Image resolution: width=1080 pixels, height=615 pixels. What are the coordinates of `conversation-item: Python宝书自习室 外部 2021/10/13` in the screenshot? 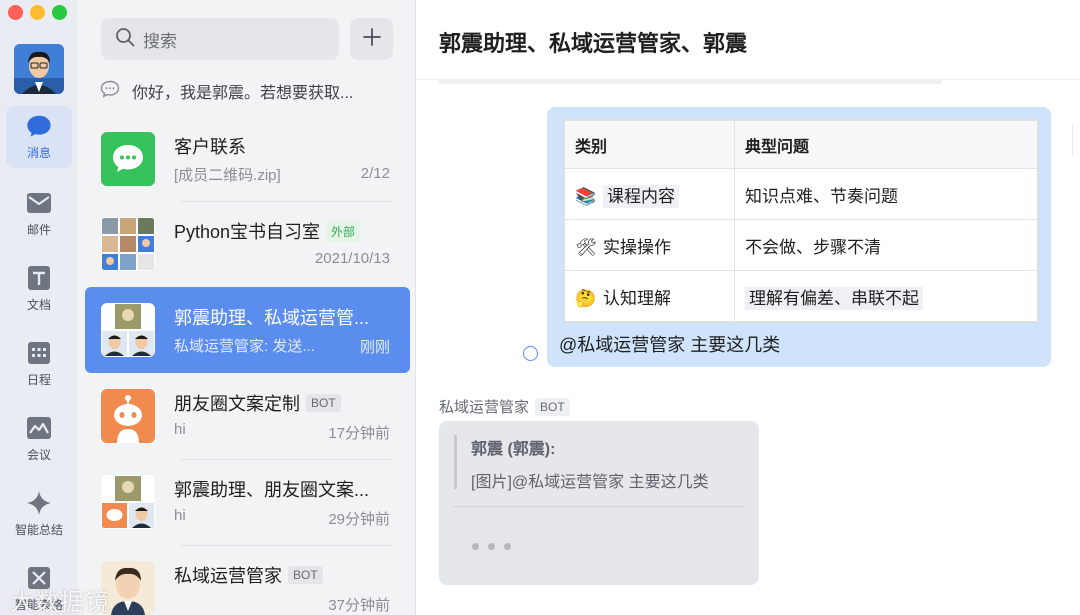 It's located at (247, 244).